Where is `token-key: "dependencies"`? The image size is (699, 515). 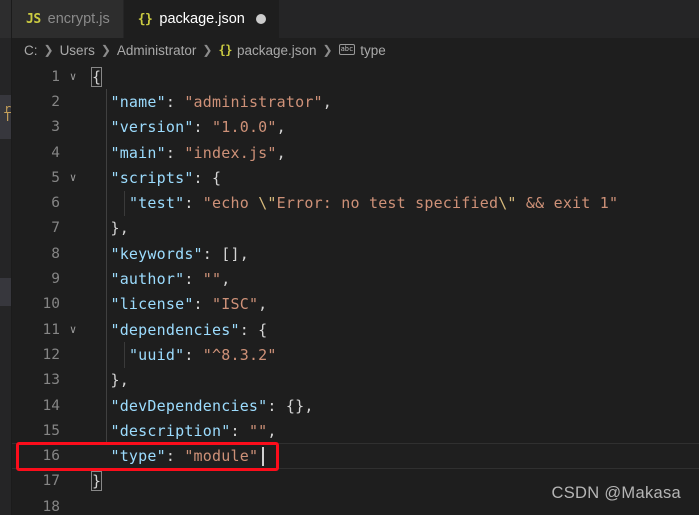
token-key: "dependencies" is located at coordinates (175, 329).